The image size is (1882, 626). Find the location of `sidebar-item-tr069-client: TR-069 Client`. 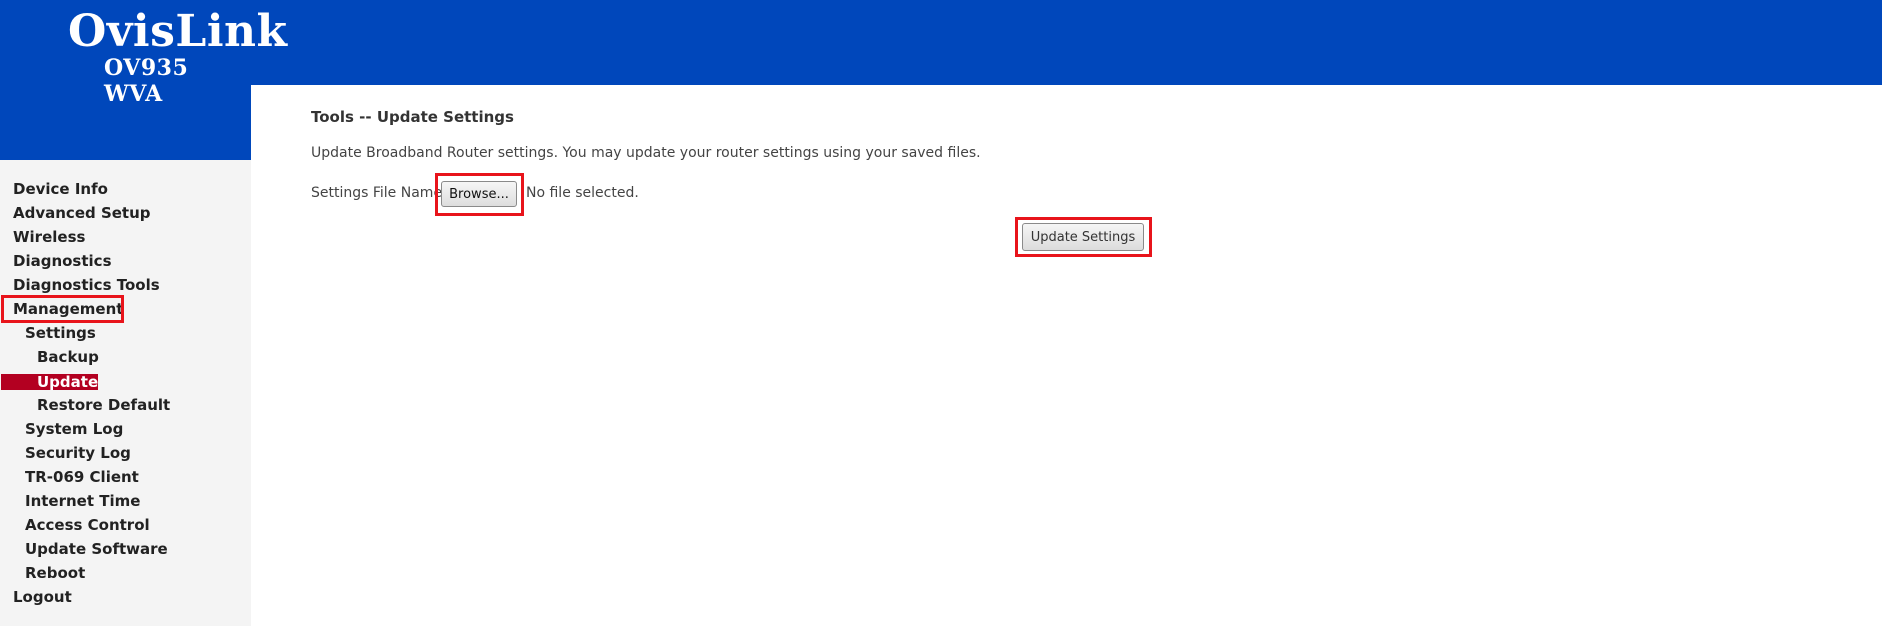

sidebar-item-tr069-client: TR-069 Client is located at coordinates (82, 477).